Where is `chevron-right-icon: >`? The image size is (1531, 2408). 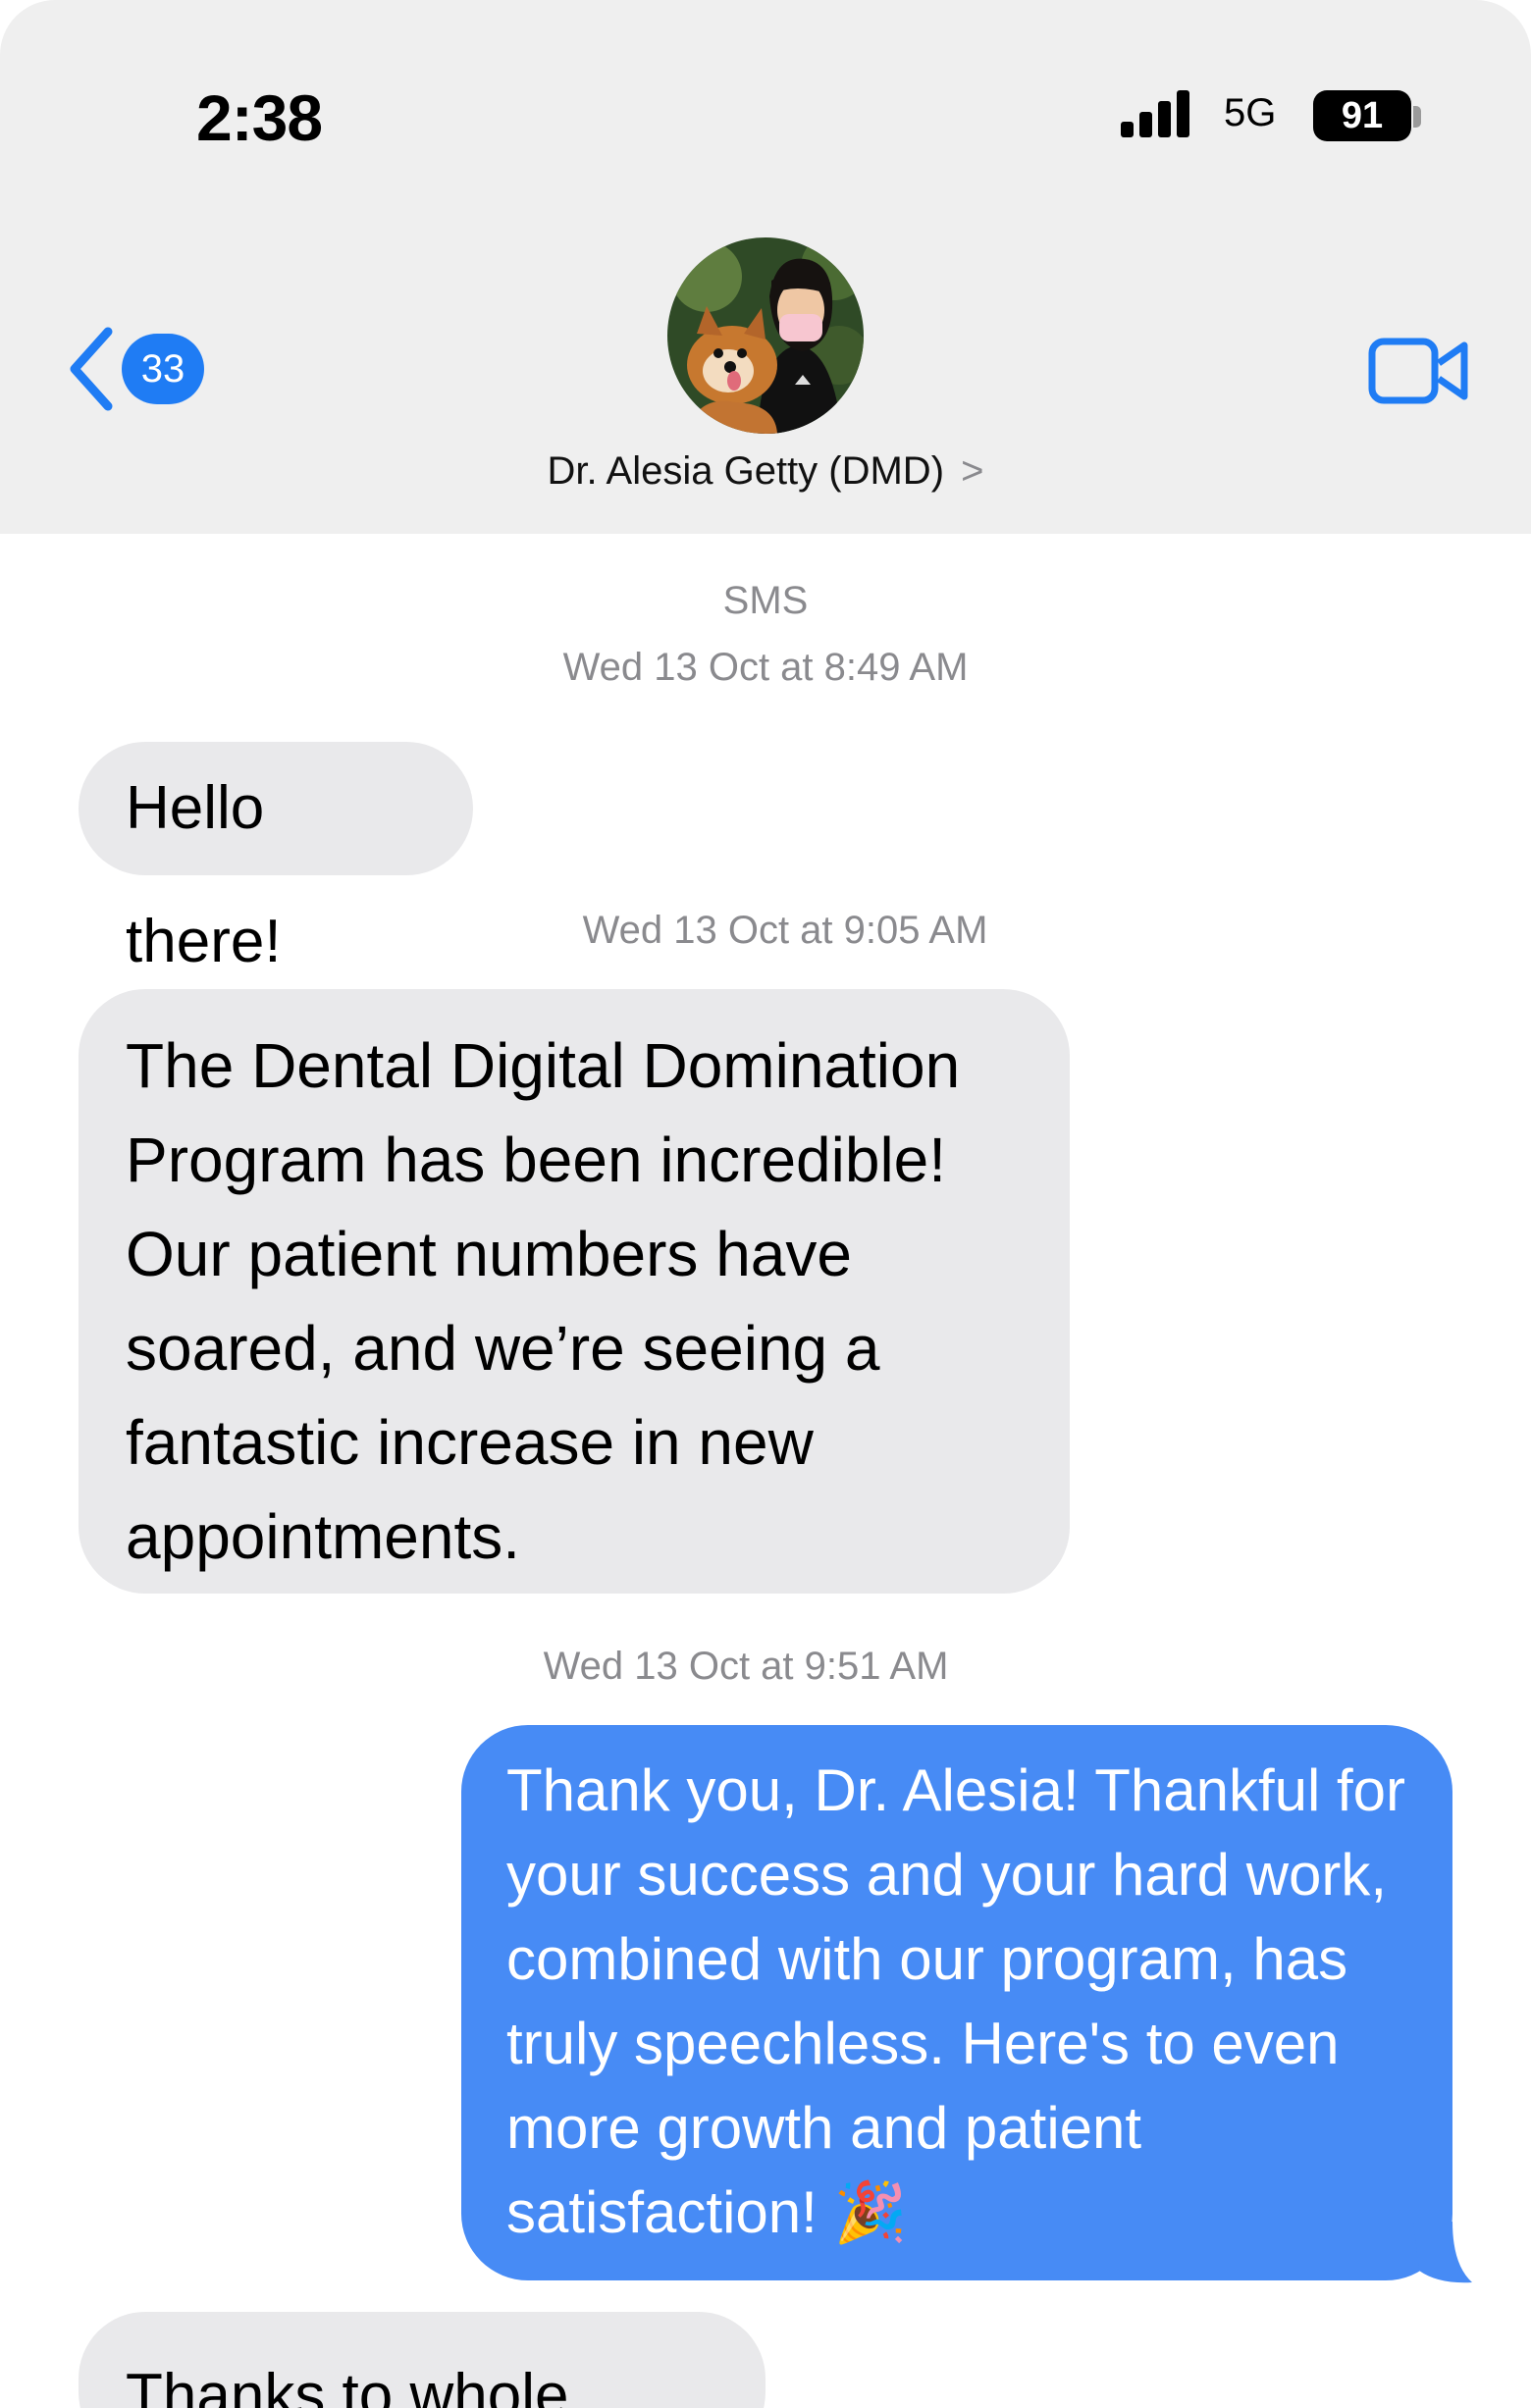 chevron-right-icon: > is located at coordinates (972, 471).